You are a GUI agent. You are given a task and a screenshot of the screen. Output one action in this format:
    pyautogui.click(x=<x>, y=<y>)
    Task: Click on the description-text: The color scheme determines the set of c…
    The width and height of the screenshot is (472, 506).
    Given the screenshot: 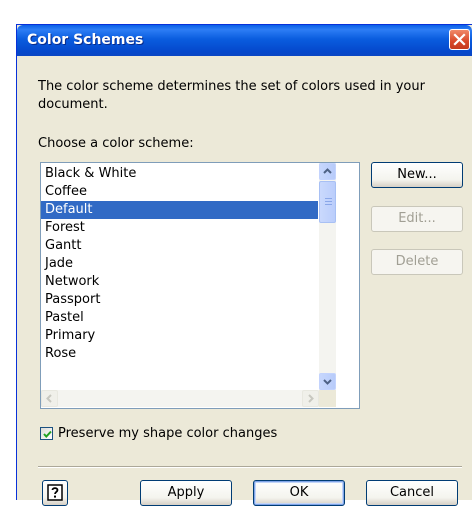 What is the action you would take?
    pyautogui.click(x=231, y=95)
    